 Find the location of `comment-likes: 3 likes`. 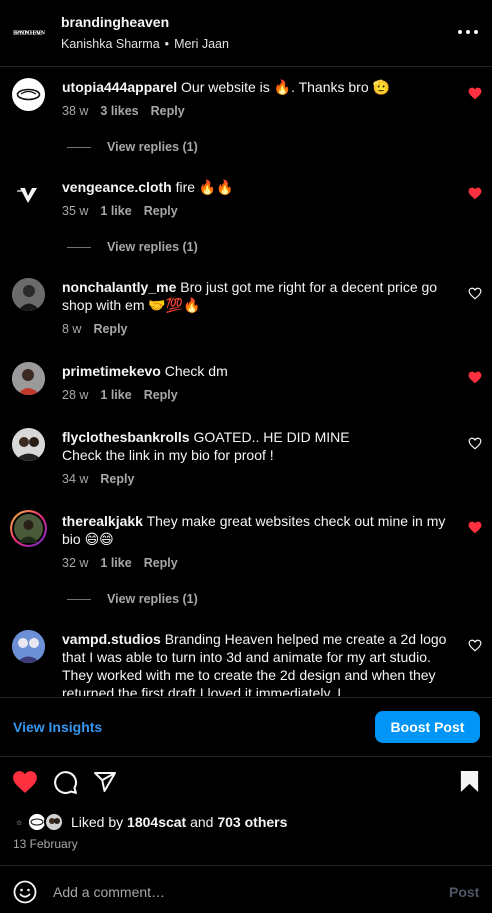

comment-likes: 3 likes is located at coordinates (119, 111).